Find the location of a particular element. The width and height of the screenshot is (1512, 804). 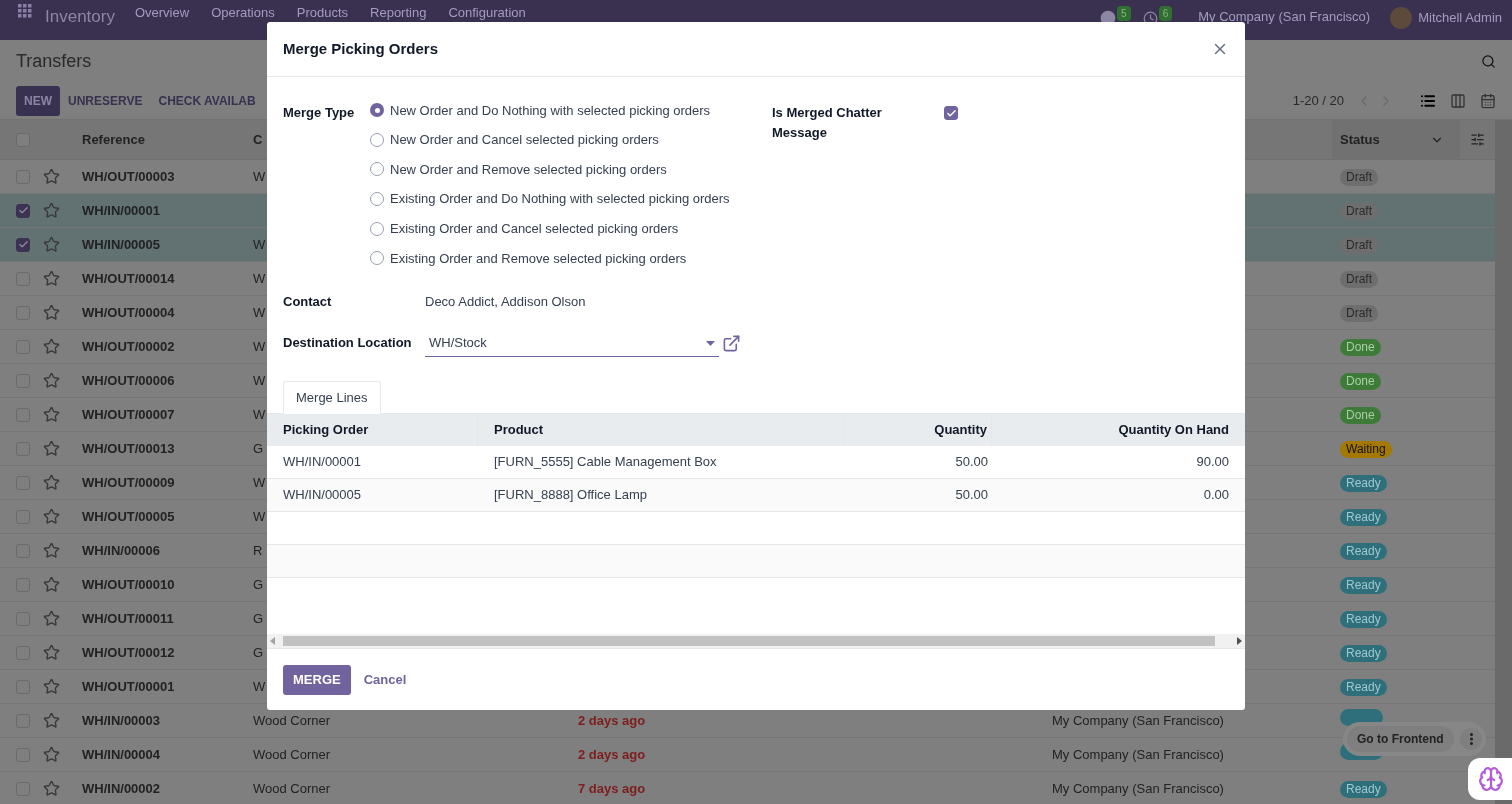

table-cell-text: WH/OUT/00011 is located at coordinates (128, 618).